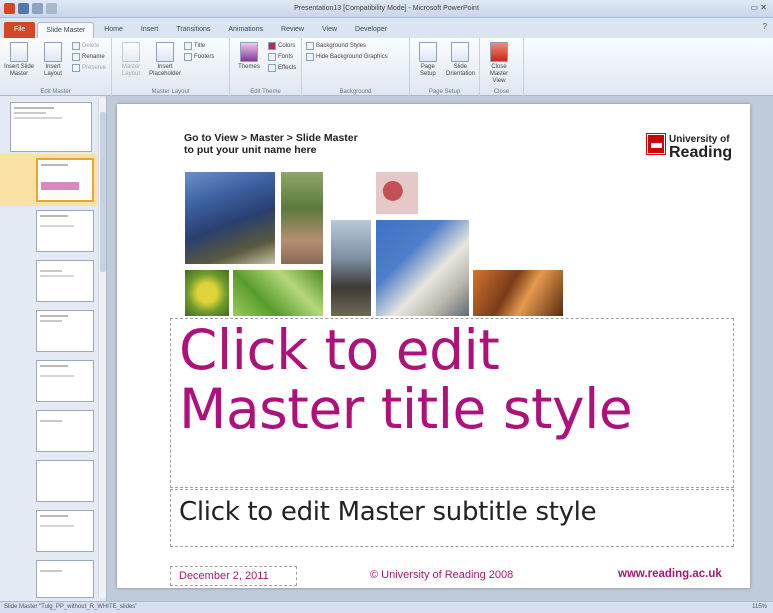 This screenshot has width=773, height=613. I want to click on page-setup-label: Page Setup, so click(427, 70).